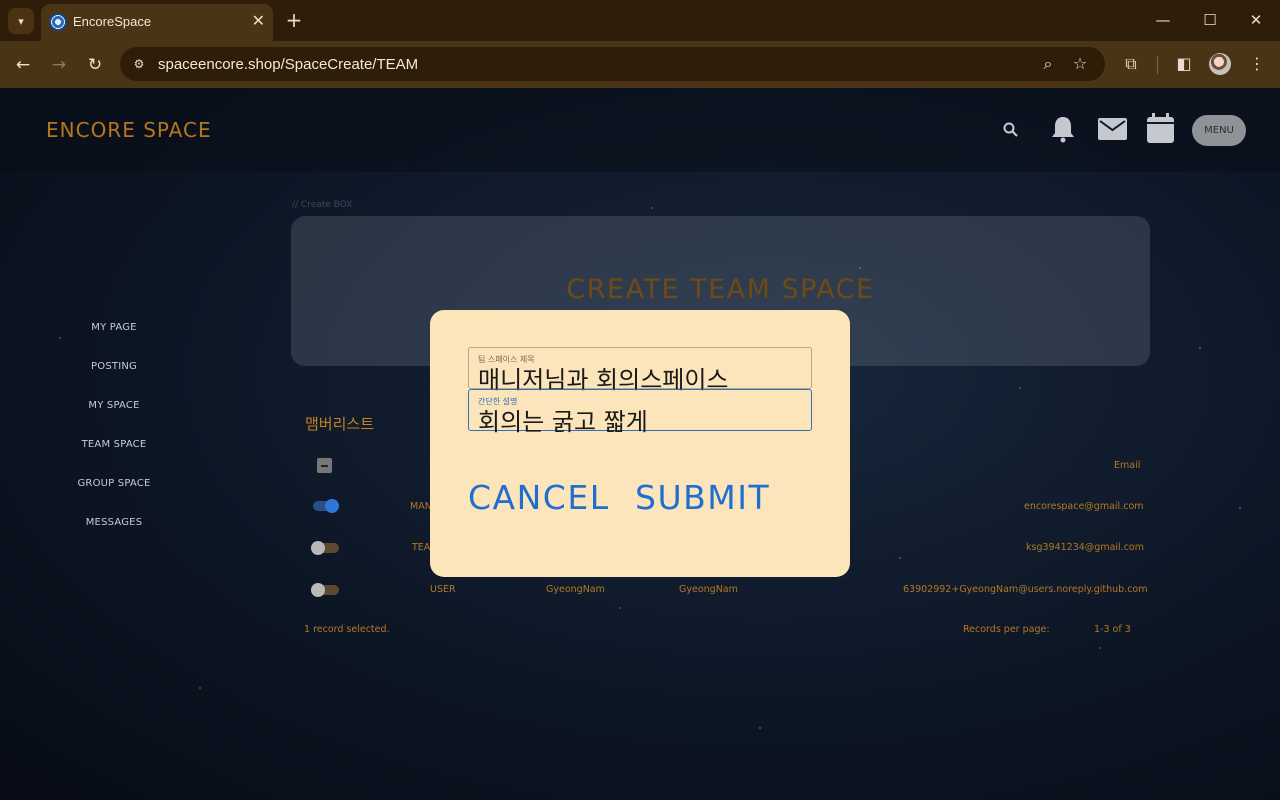 This screenshot has height=800, width=1280. Describe the element at coordinates (114, 419) in the screenshot. I see `sidebar-item-my-space: MY SPACE` at that location.